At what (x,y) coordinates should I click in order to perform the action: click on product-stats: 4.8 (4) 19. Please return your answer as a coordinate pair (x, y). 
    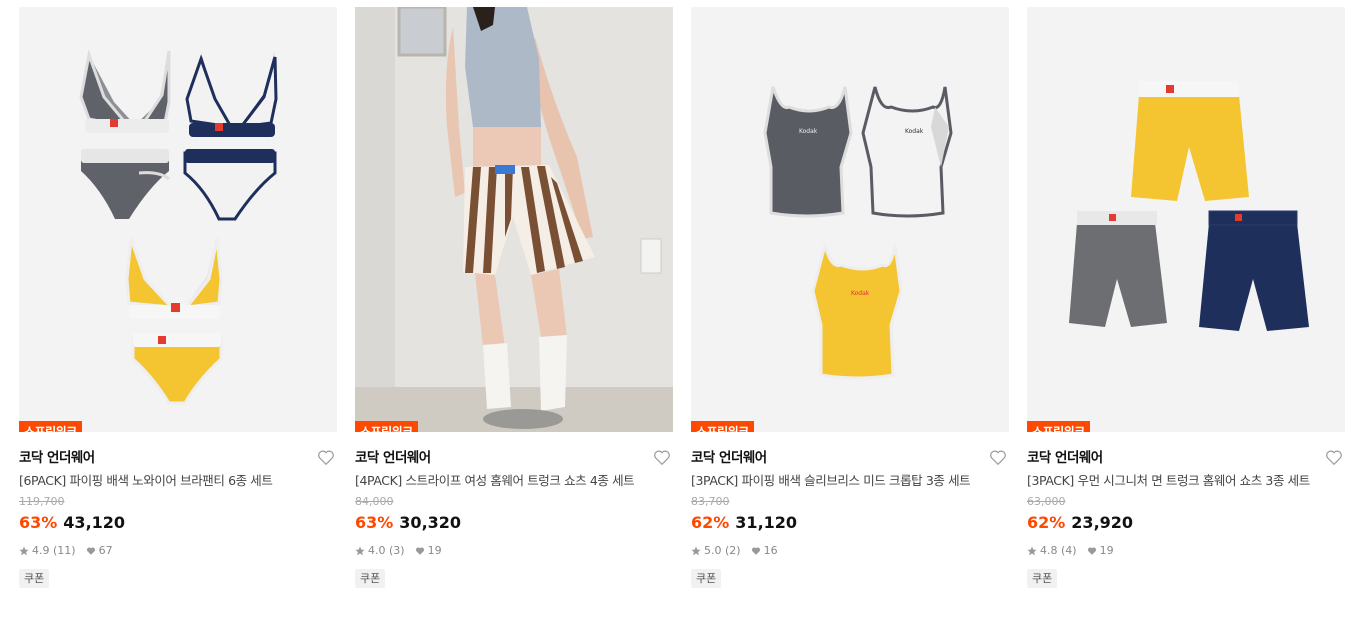
    Looking at the image, I should click on (1186, 551).